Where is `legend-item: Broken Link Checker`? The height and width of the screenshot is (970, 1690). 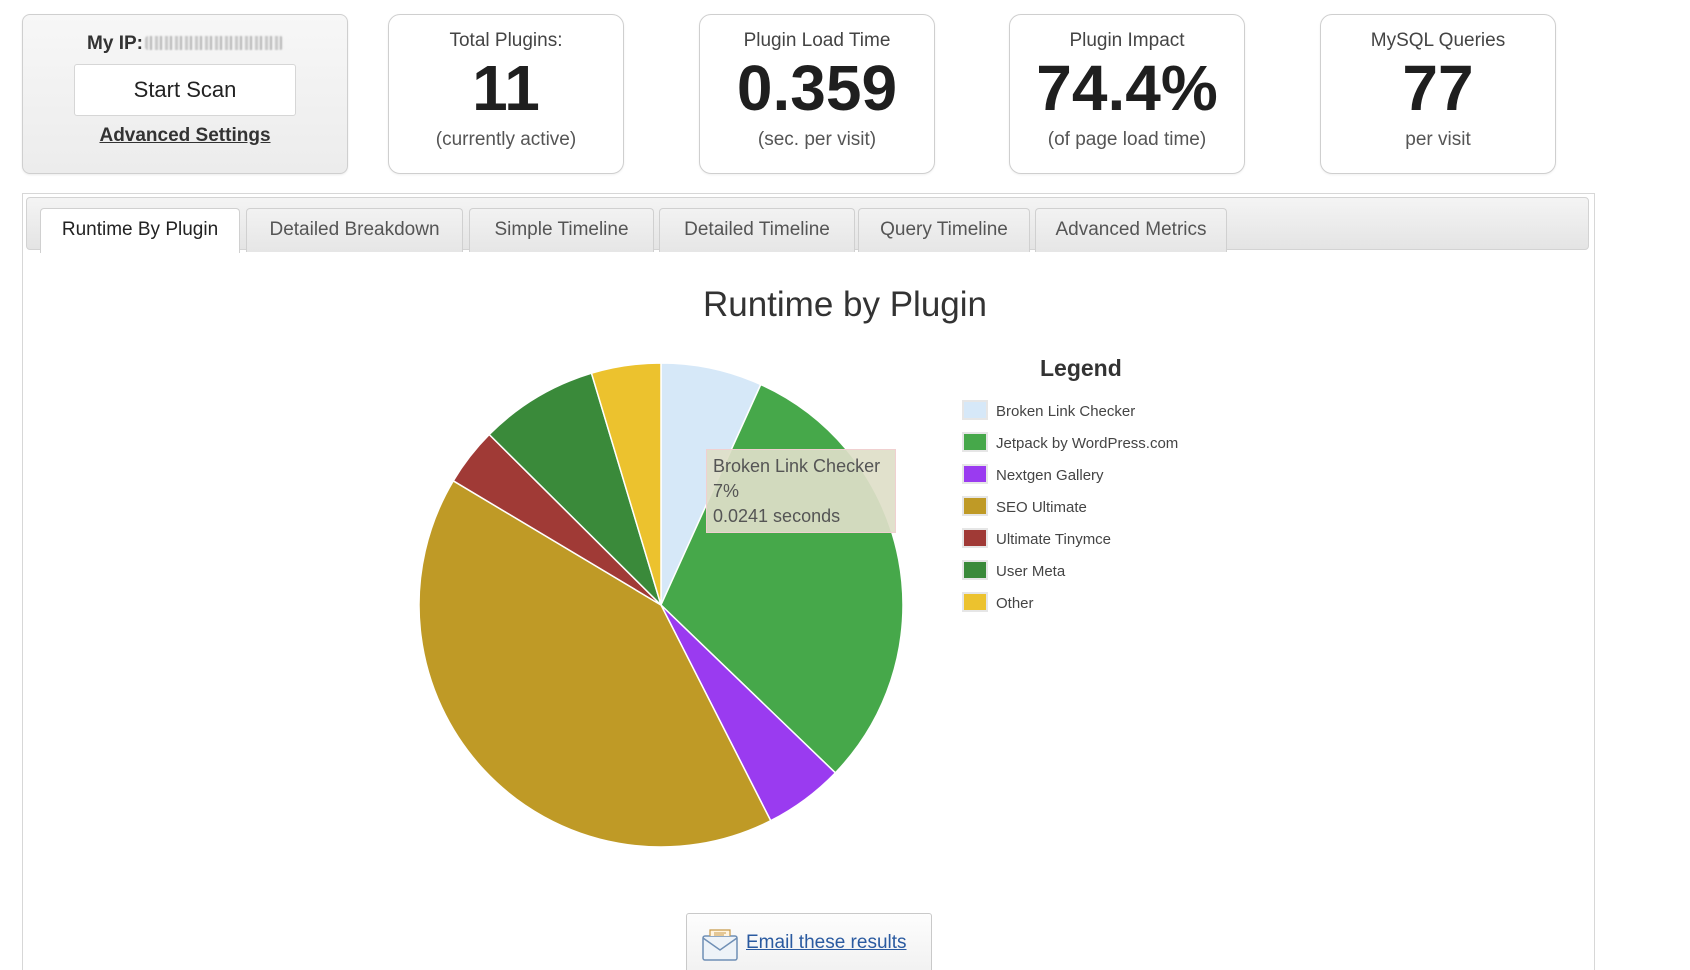
legend-item: Broken Link Checker is located at coordinates (1048, 411).